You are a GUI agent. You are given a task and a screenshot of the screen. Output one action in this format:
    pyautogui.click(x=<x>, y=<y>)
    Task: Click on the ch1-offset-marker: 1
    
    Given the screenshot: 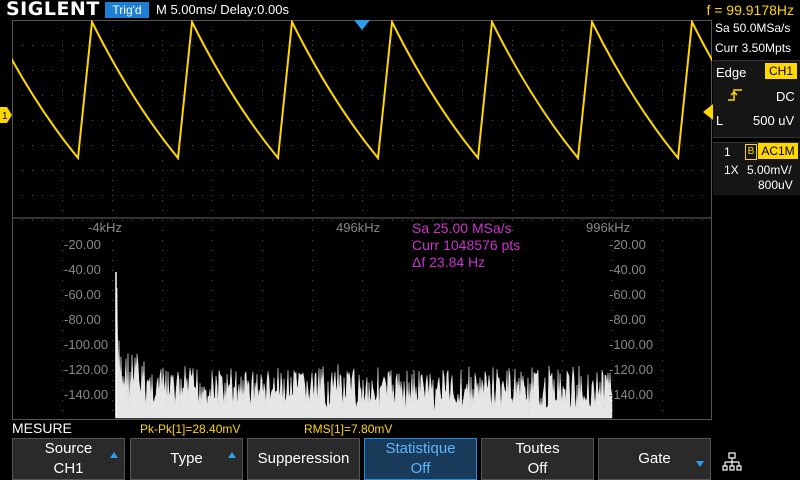 What is the action you would take?
    pyautogui.click(x=6, y=115)
    